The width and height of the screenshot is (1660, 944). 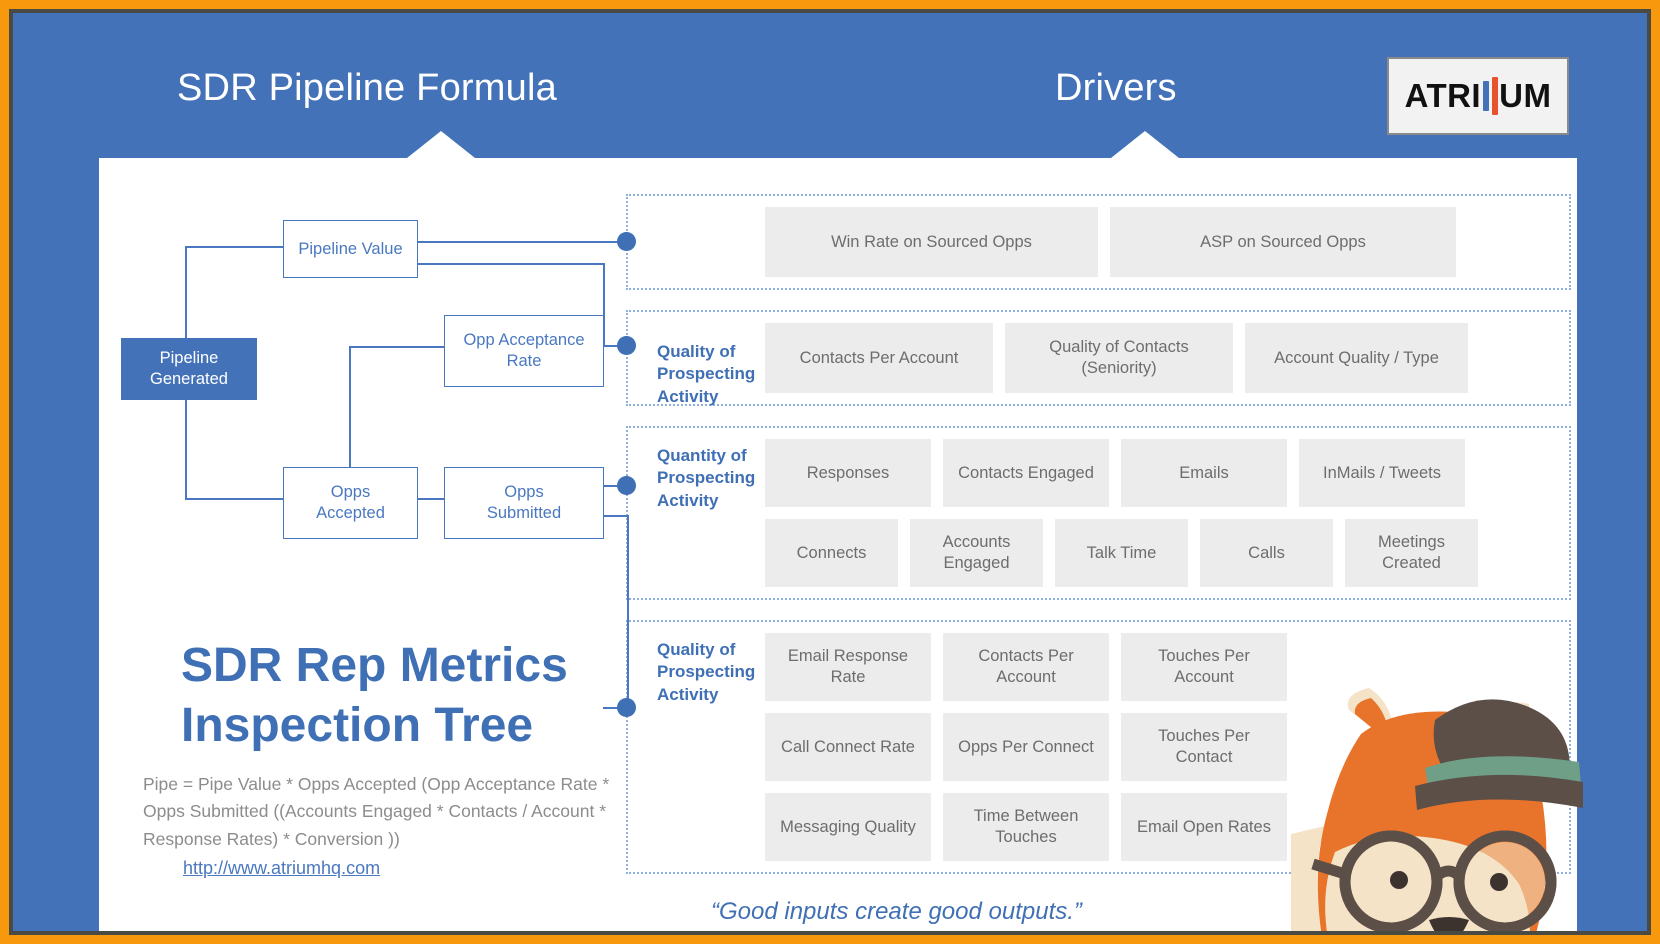 I want to click on logo-wordmark: ATRI UM, so click(x=1478, y=96).